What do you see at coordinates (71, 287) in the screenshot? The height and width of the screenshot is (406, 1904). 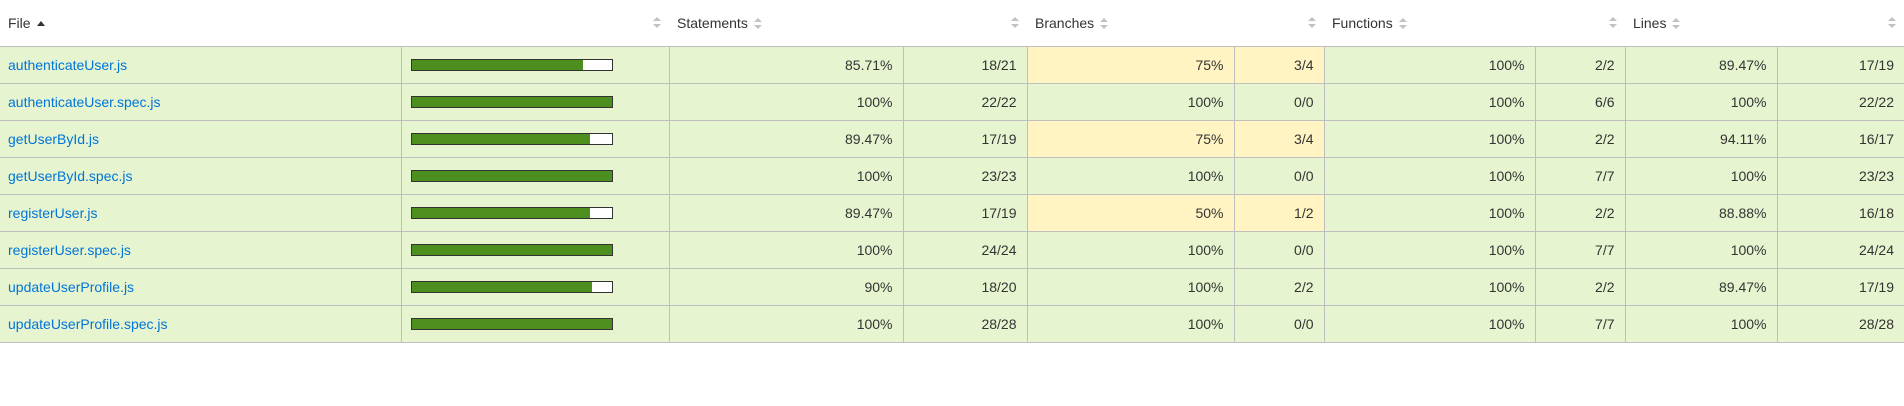 I see `file-link: updateUserProfile.js` at bounding box center [71, 287].